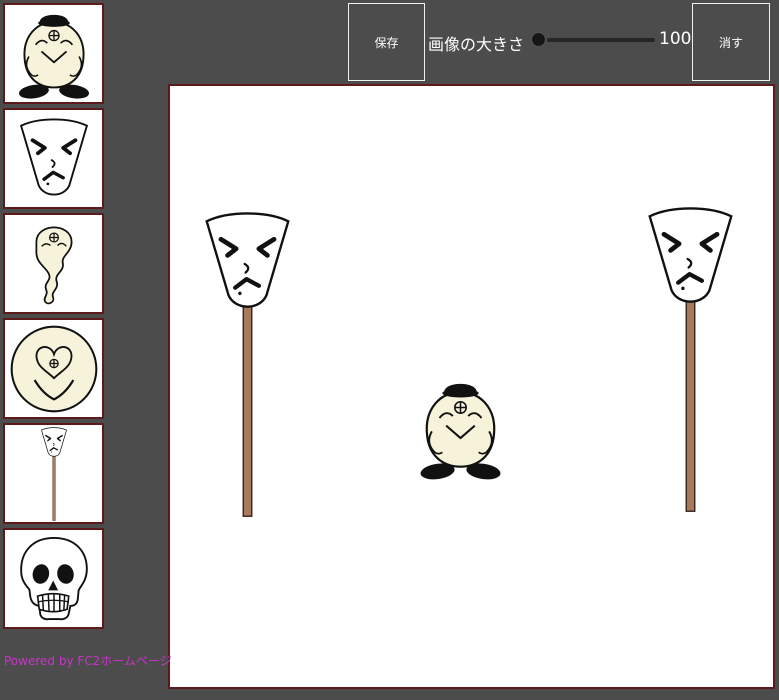 Image resolution: width=779 pixels, height=700 pixels. I want to click on placed-mask-on-stick-right, so click(690, 359).